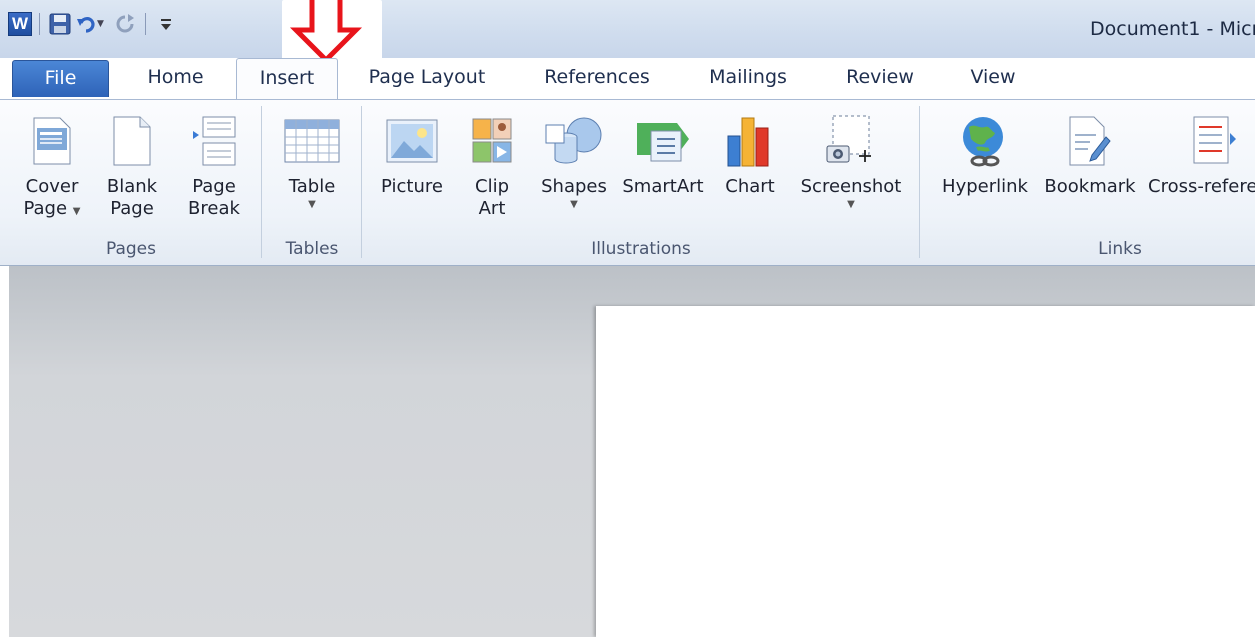  Describe the element at coordinates (574, 186) in the screenshot. I see `shapes-label: Shapes` at that location.